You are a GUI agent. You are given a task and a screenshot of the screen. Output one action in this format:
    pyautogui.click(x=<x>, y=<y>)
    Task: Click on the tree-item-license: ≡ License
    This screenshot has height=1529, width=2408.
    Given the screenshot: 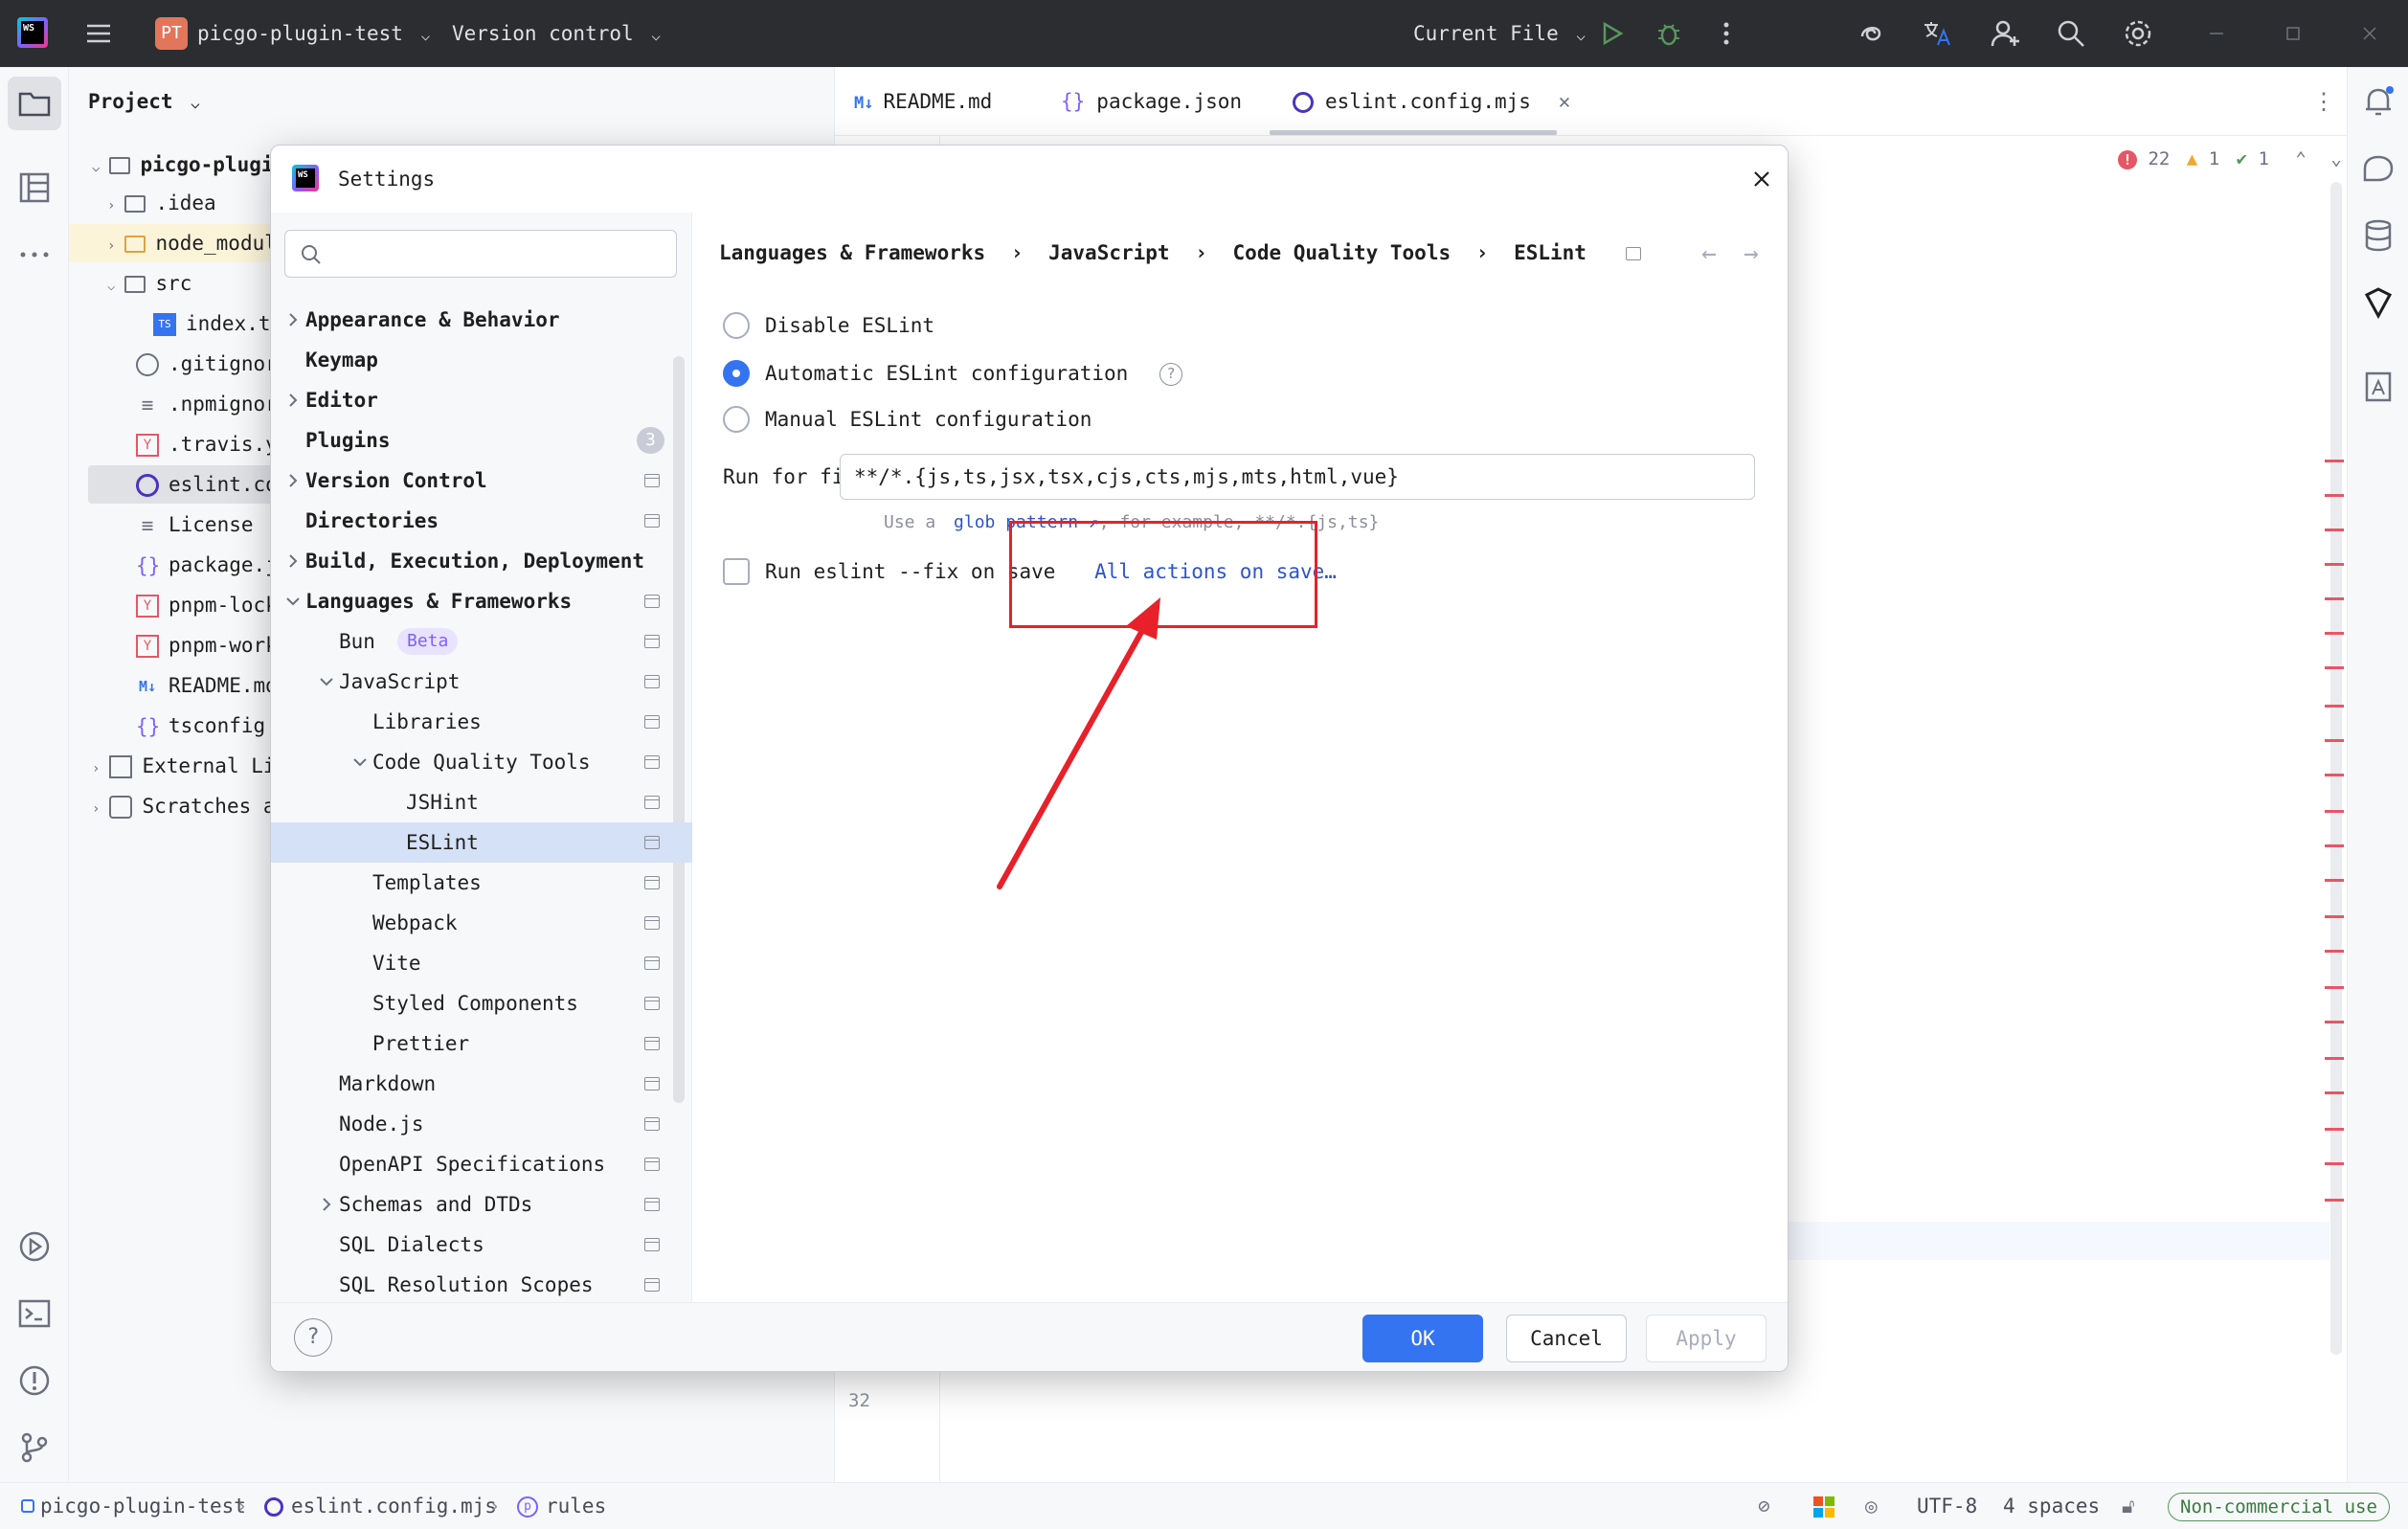 What is the action you would take?
    pyautogui.click(x=195, y=525)
    